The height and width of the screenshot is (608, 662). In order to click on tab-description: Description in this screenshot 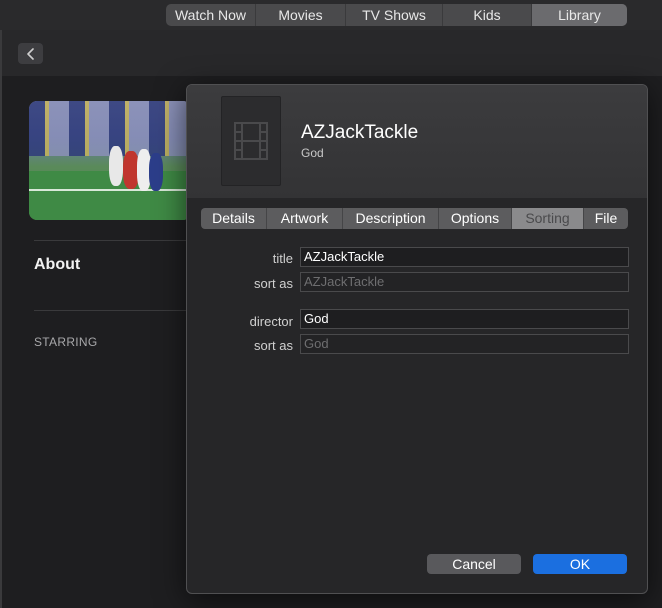, I will do `click(391, 218)`.